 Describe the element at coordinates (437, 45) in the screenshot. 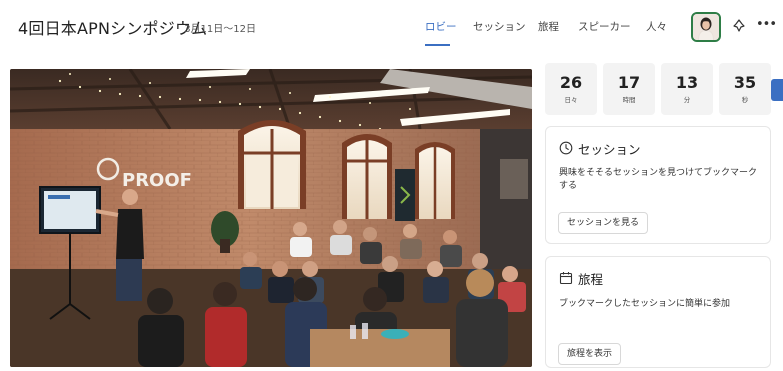

I see `active-tab-indicator` at that location.